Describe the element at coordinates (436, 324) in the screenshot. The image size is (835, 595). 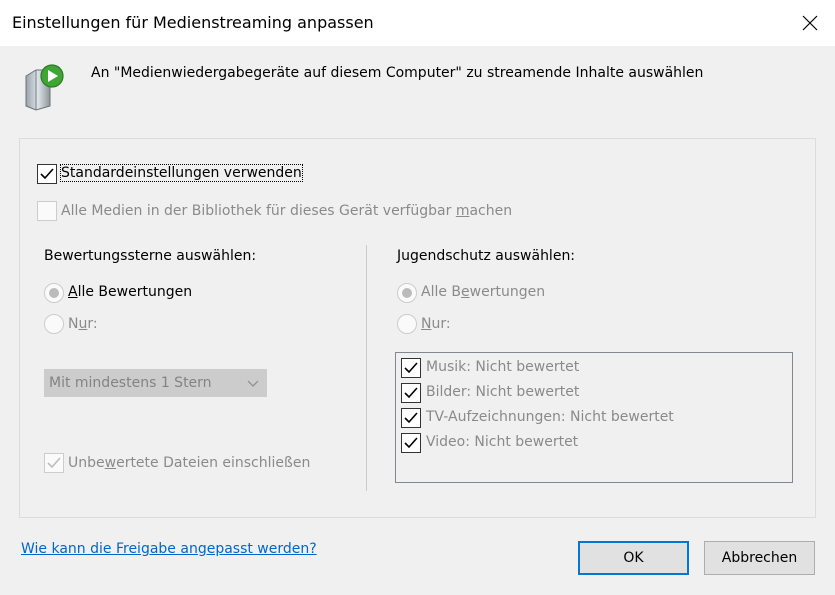
I see `parental-only-label: Nur:` at that location.